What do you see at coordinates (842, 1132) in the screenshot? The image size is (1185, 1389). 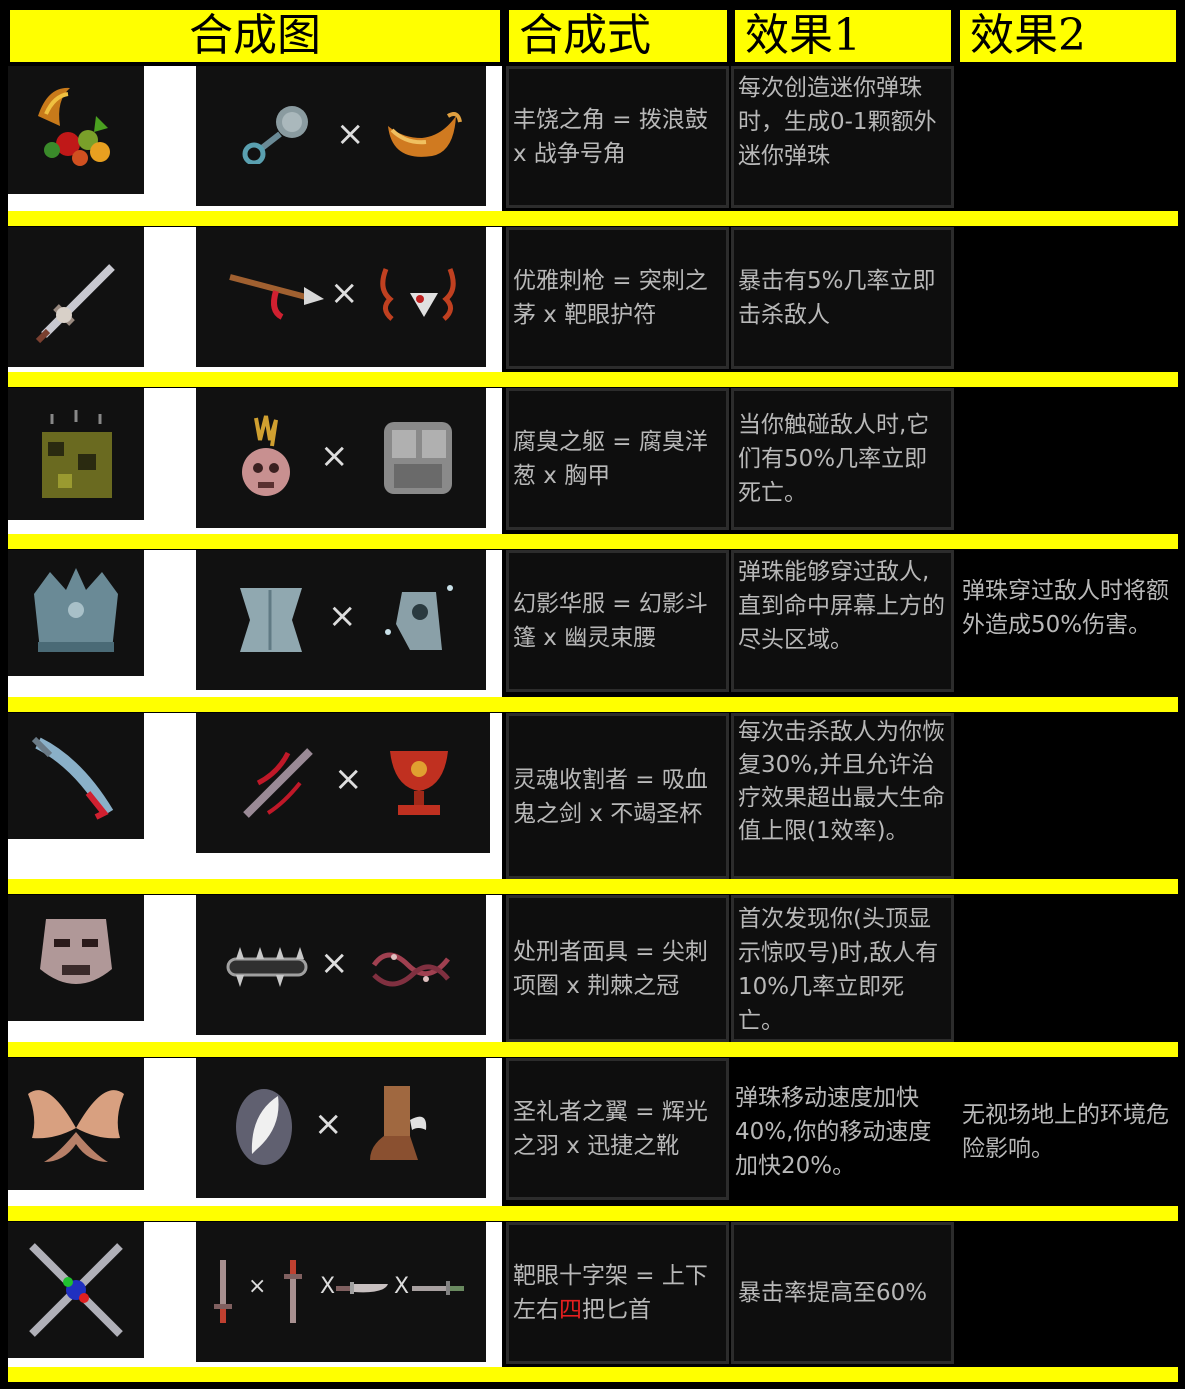 I see `effect1-cell: 弹珠移动速度加快40%,你的移动速度加快20%。` at bounding box center [842, 1132].